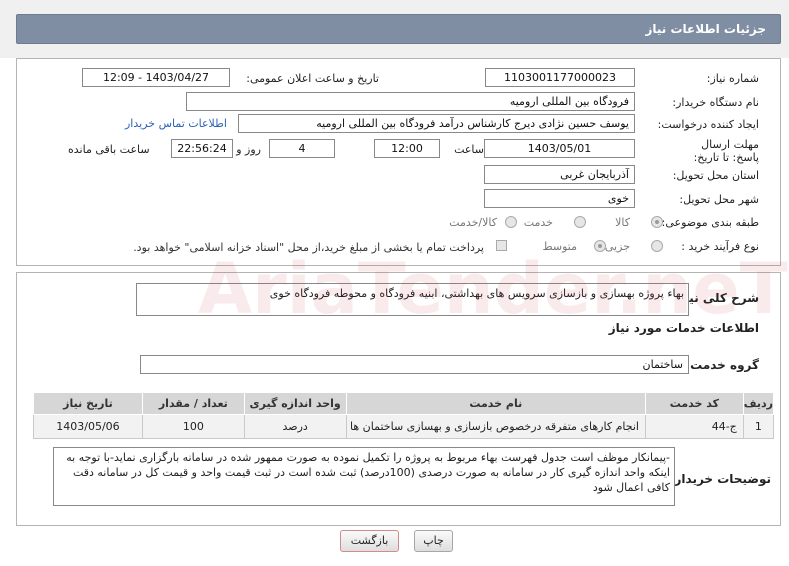 Image resolution: width=789 pixels, height=566 pixels. I want to click on days-field: 4, so click(302, 148).